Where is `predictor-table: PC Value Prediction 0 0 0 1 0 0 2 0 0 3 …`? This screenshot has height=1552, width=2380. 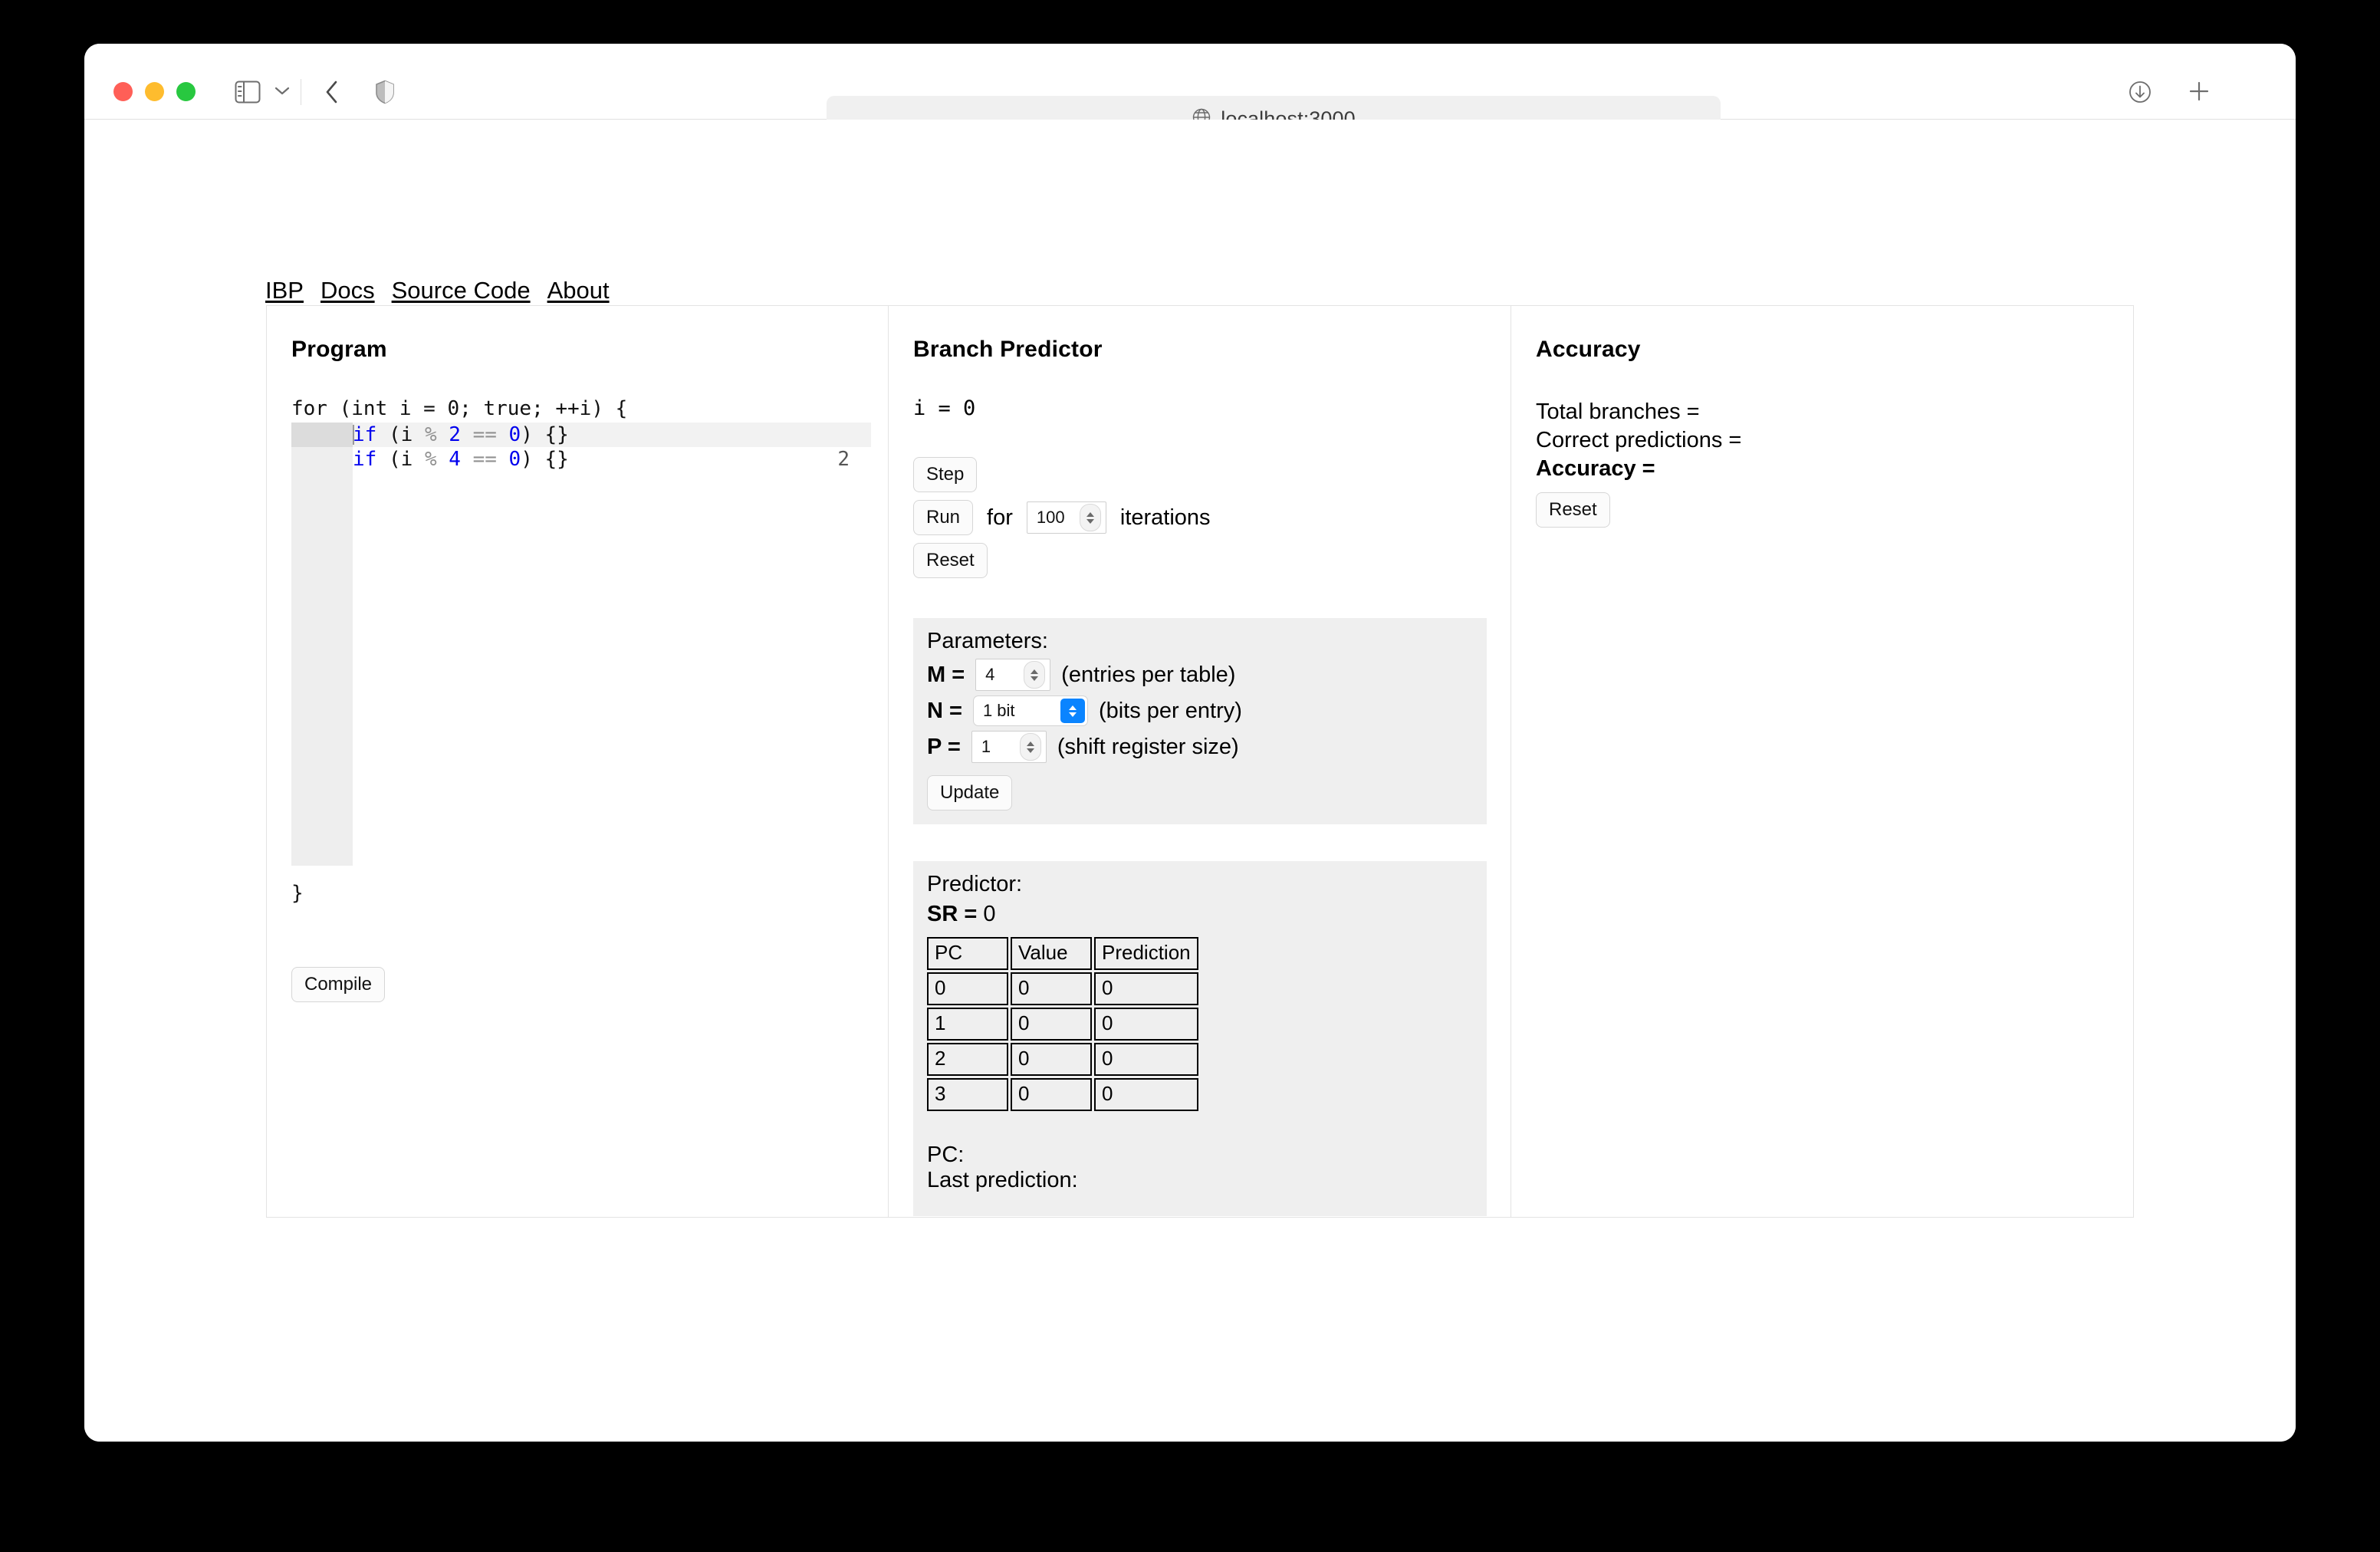
predictor-table: PC Value Prediction 0 0 0 1 0 0 2 0 0 3 … is located at coordinates (1063, 1024).